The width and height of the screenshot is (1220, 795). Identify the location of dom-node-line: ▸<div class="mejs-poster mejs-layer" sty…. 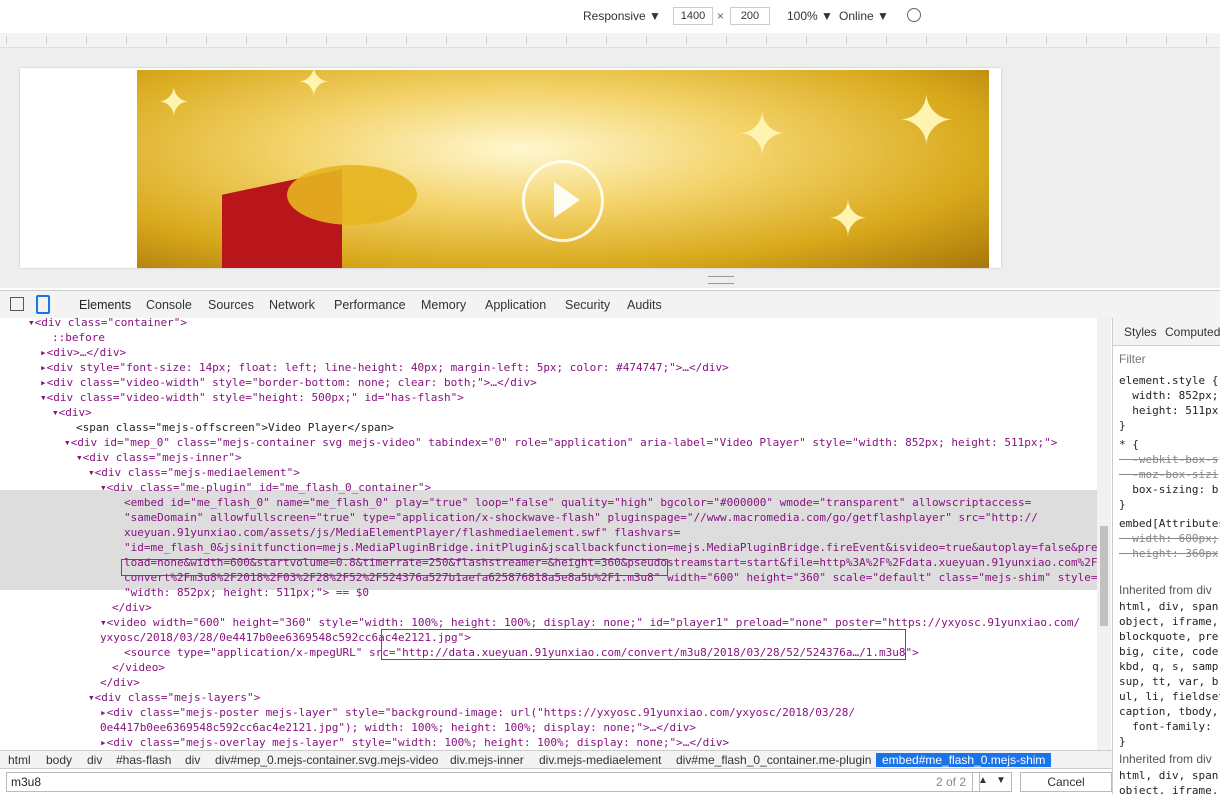
(477, 712).